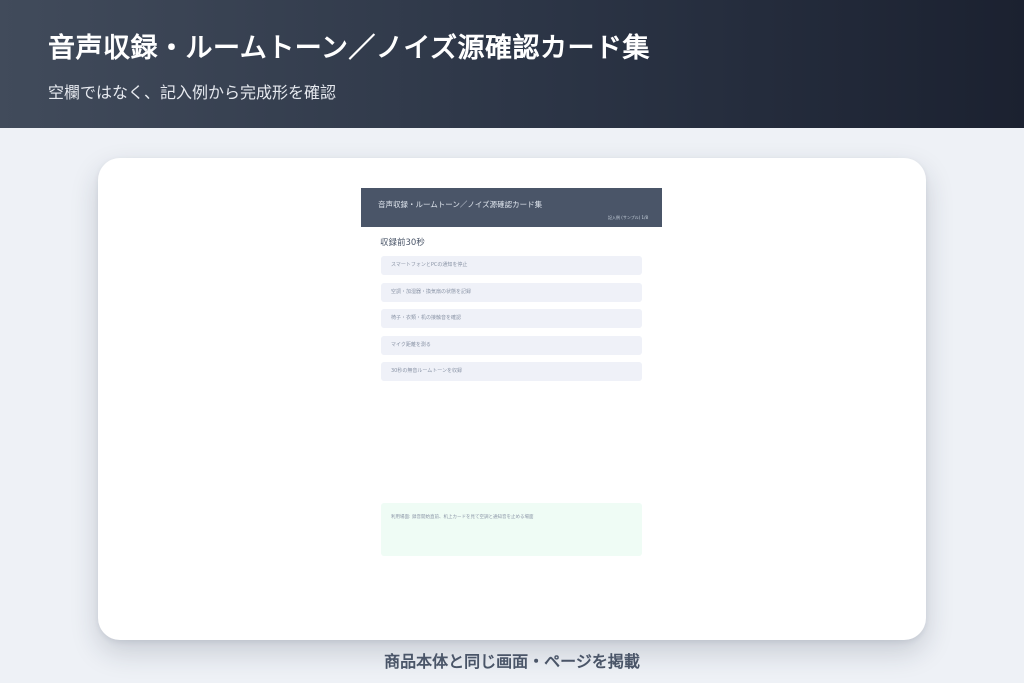 Image resolution: width=1024 pixels, height=683 pixels. Describe the element at coordinates (628, 217) in the screenshot. I see `card-header-note: 記入例 (サンプル) 1/8` at that location.